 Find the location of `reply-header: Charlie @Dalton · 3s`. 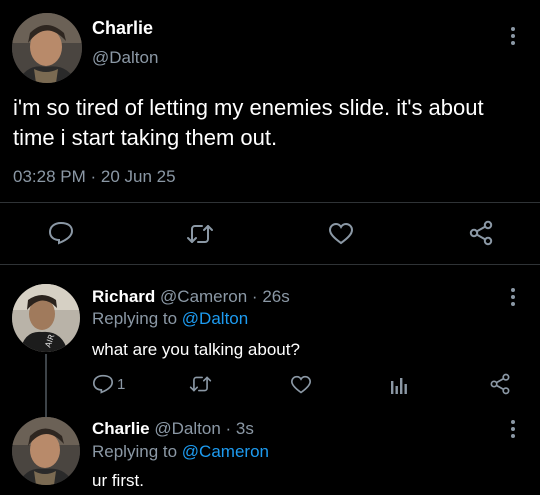

reply-header: Charlie @Dalton · 3s is located at coordinates (173, 429).